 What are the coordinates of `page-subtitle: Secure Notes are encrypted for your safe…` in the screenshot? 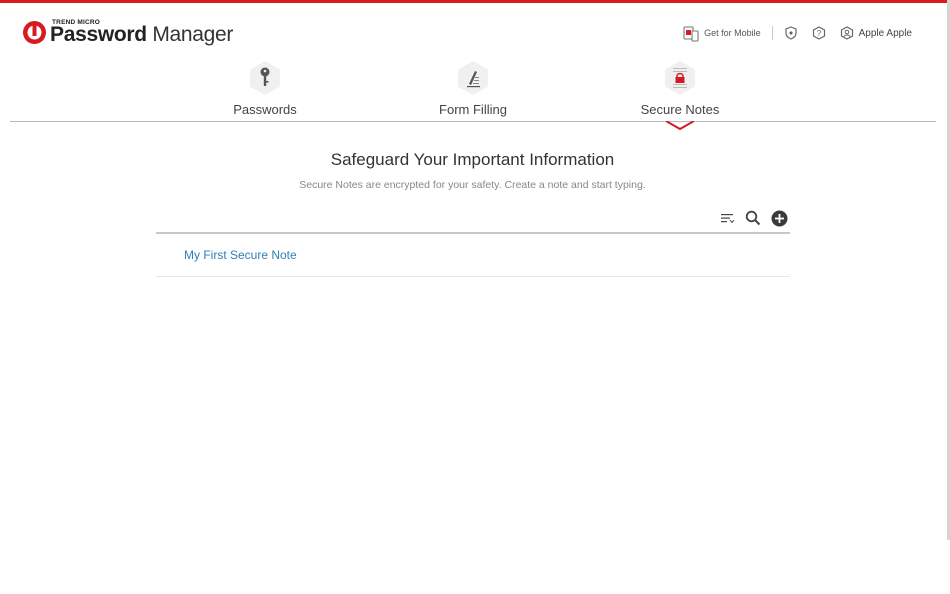 It's located at (472, 185).